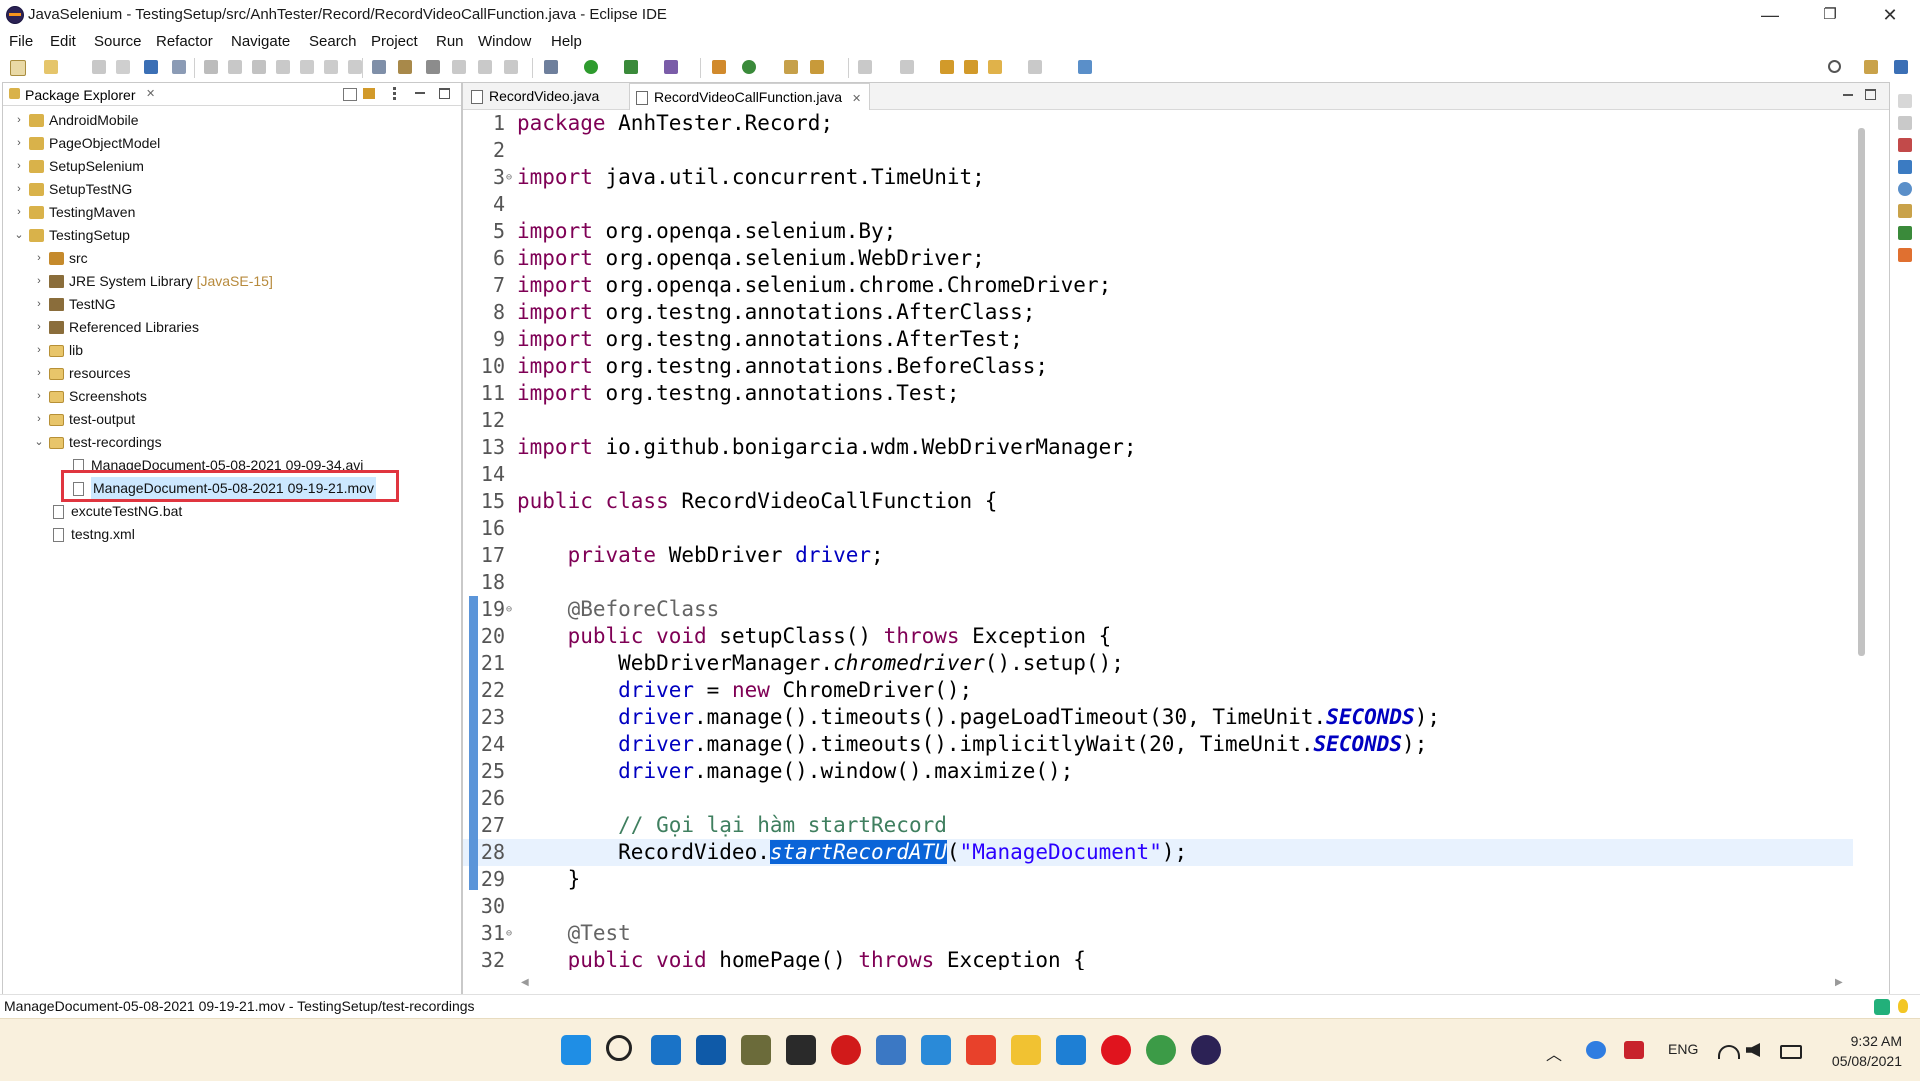 The height and width of the screenshot is (1081, 1920). I want to click on mail-icon, so click(666, 1050).